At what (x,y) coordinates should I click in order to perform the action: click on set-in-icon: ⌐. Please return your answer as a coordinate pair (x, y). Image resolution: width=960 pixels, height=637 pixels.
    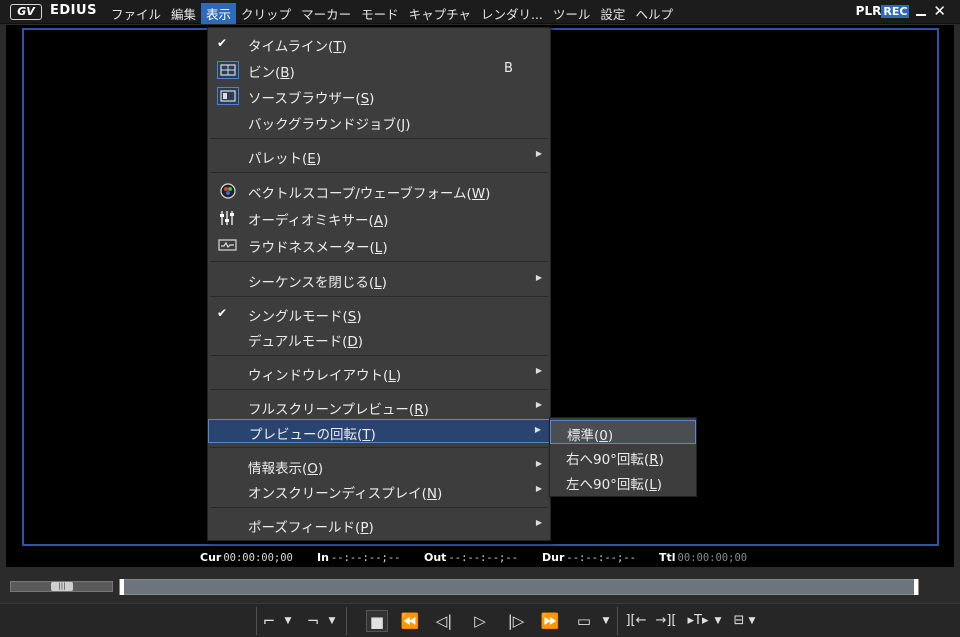
    Looking at the image, I should click on (269, 621).